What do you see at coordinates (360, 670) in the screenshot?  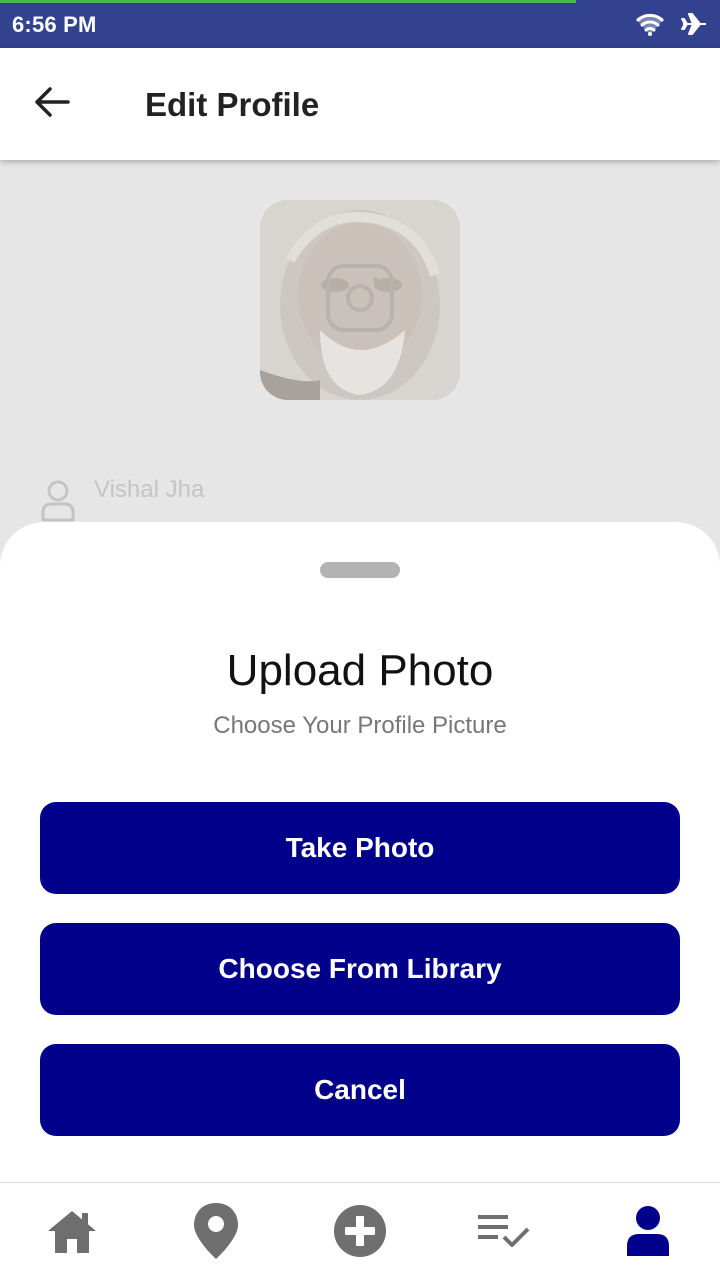 I see `sheet-title: Upload Photo` at bounding box center [360, 670].